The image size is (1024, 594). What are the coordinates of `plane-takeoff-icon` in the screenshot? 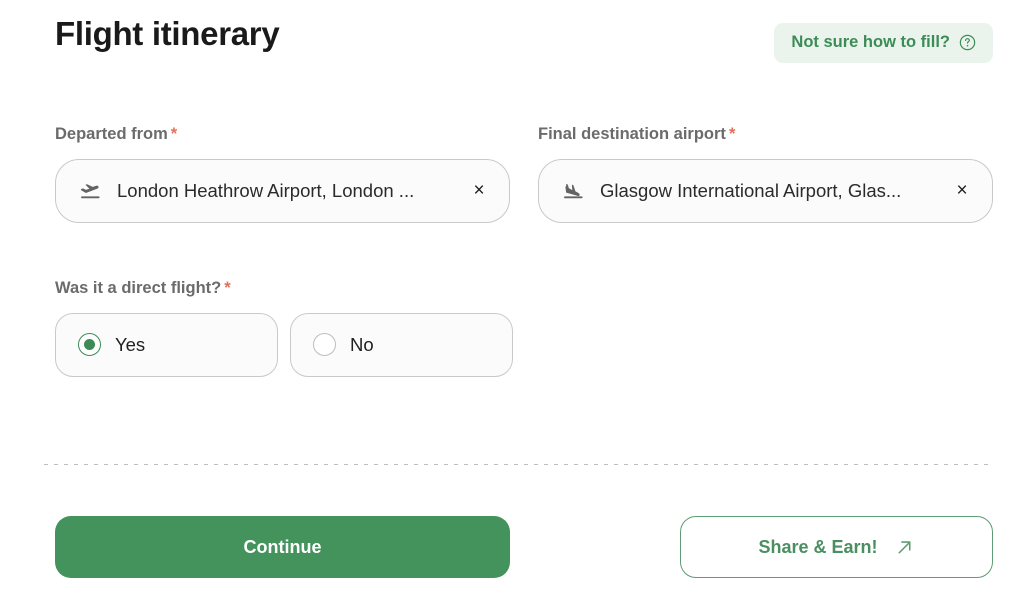 It's located at (91, 191).